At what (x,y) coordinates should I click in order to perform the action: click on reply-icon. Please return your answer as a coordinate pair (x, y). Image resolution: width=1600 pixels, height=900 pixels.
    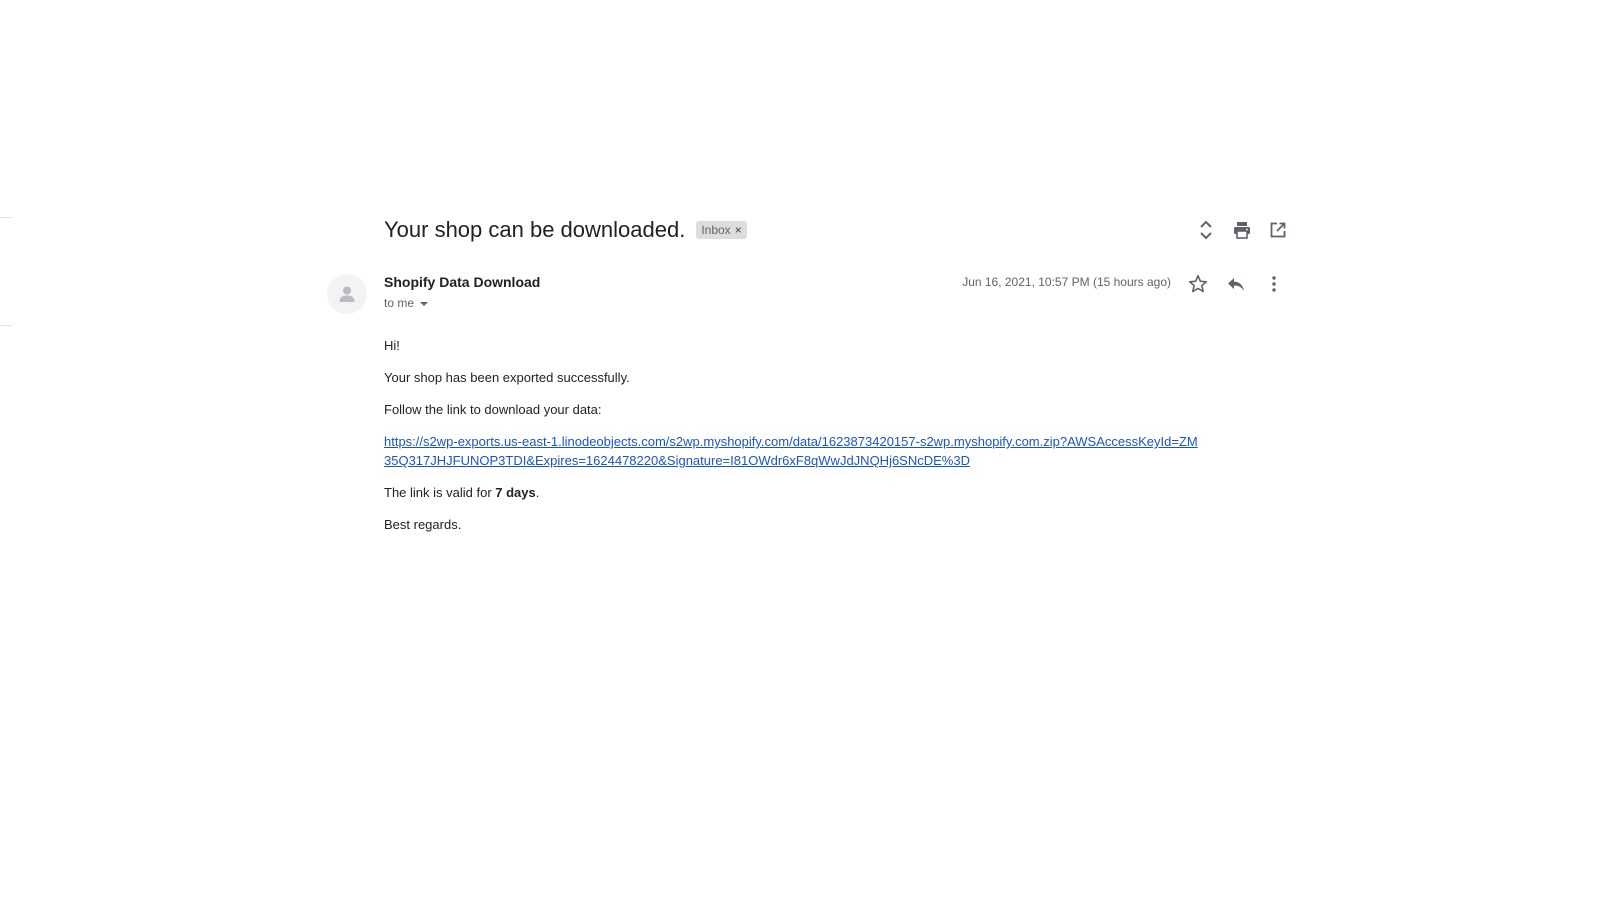
    Looking at the image, I should click on (1236, 284).